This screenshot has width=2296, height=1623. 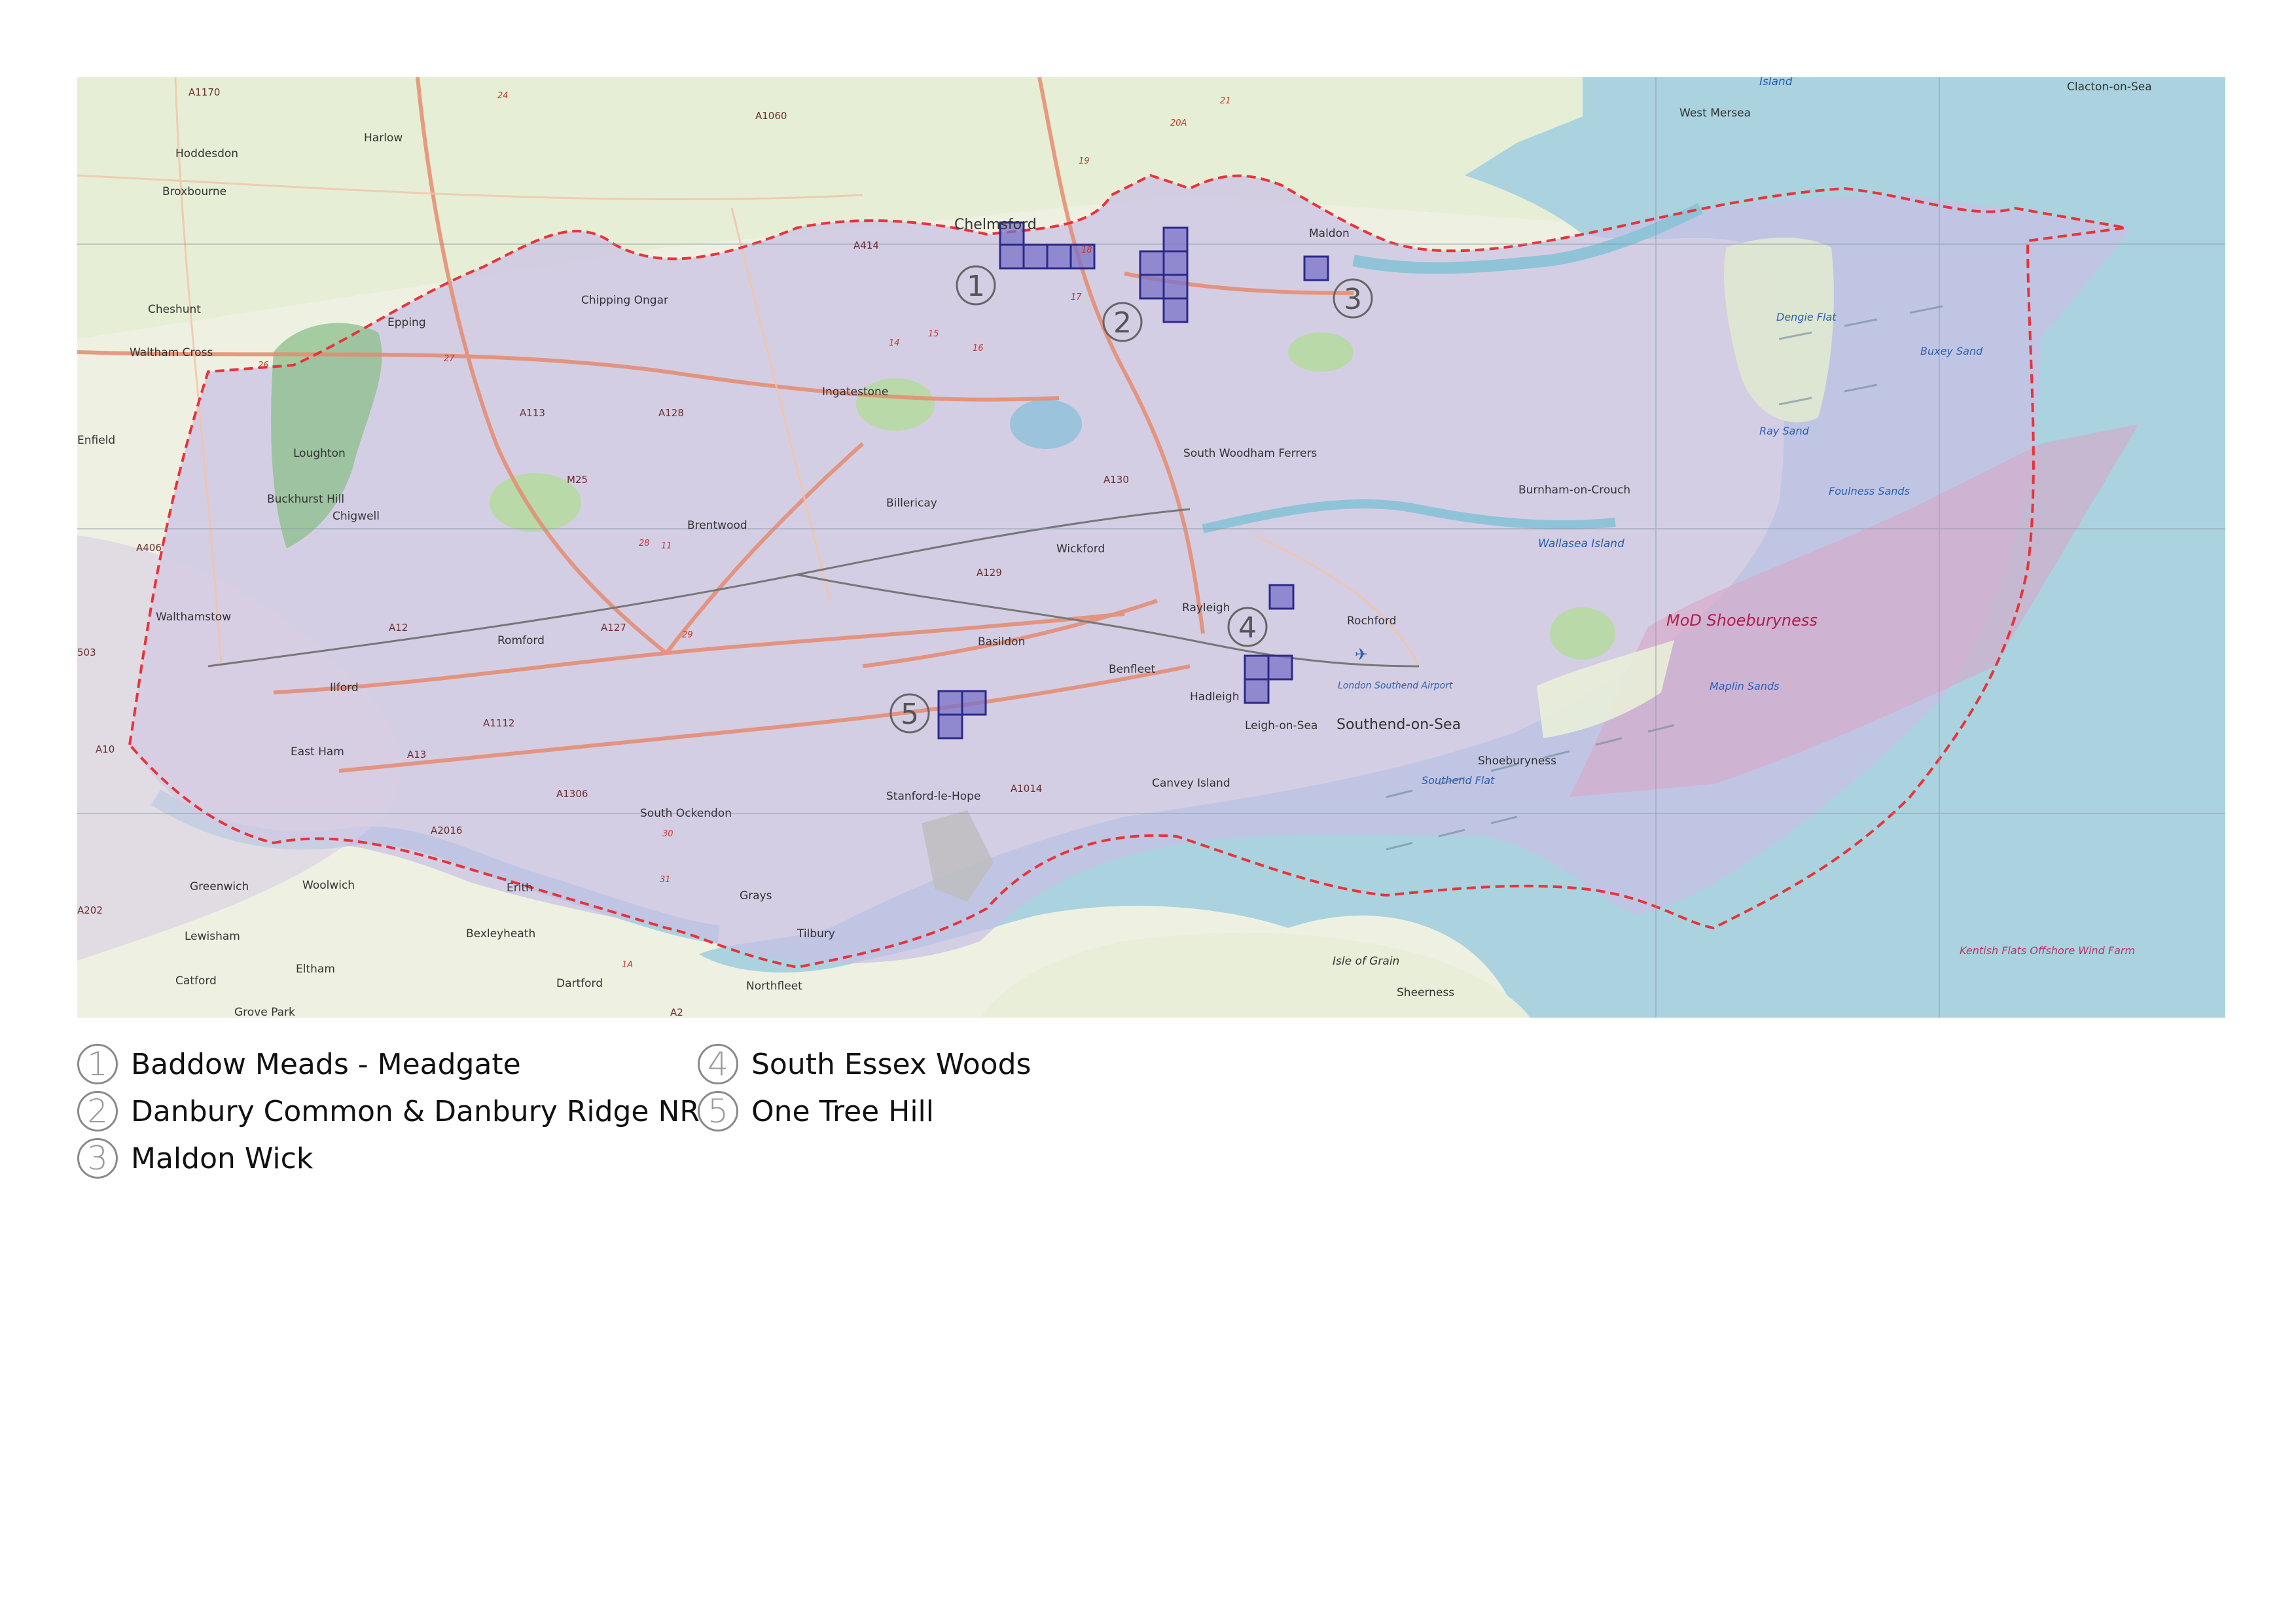 What do you see at coordinates (1366, 962) in the screenshot?
I see `place-label: Isle of Grain` at bounding box center [1366, 962].